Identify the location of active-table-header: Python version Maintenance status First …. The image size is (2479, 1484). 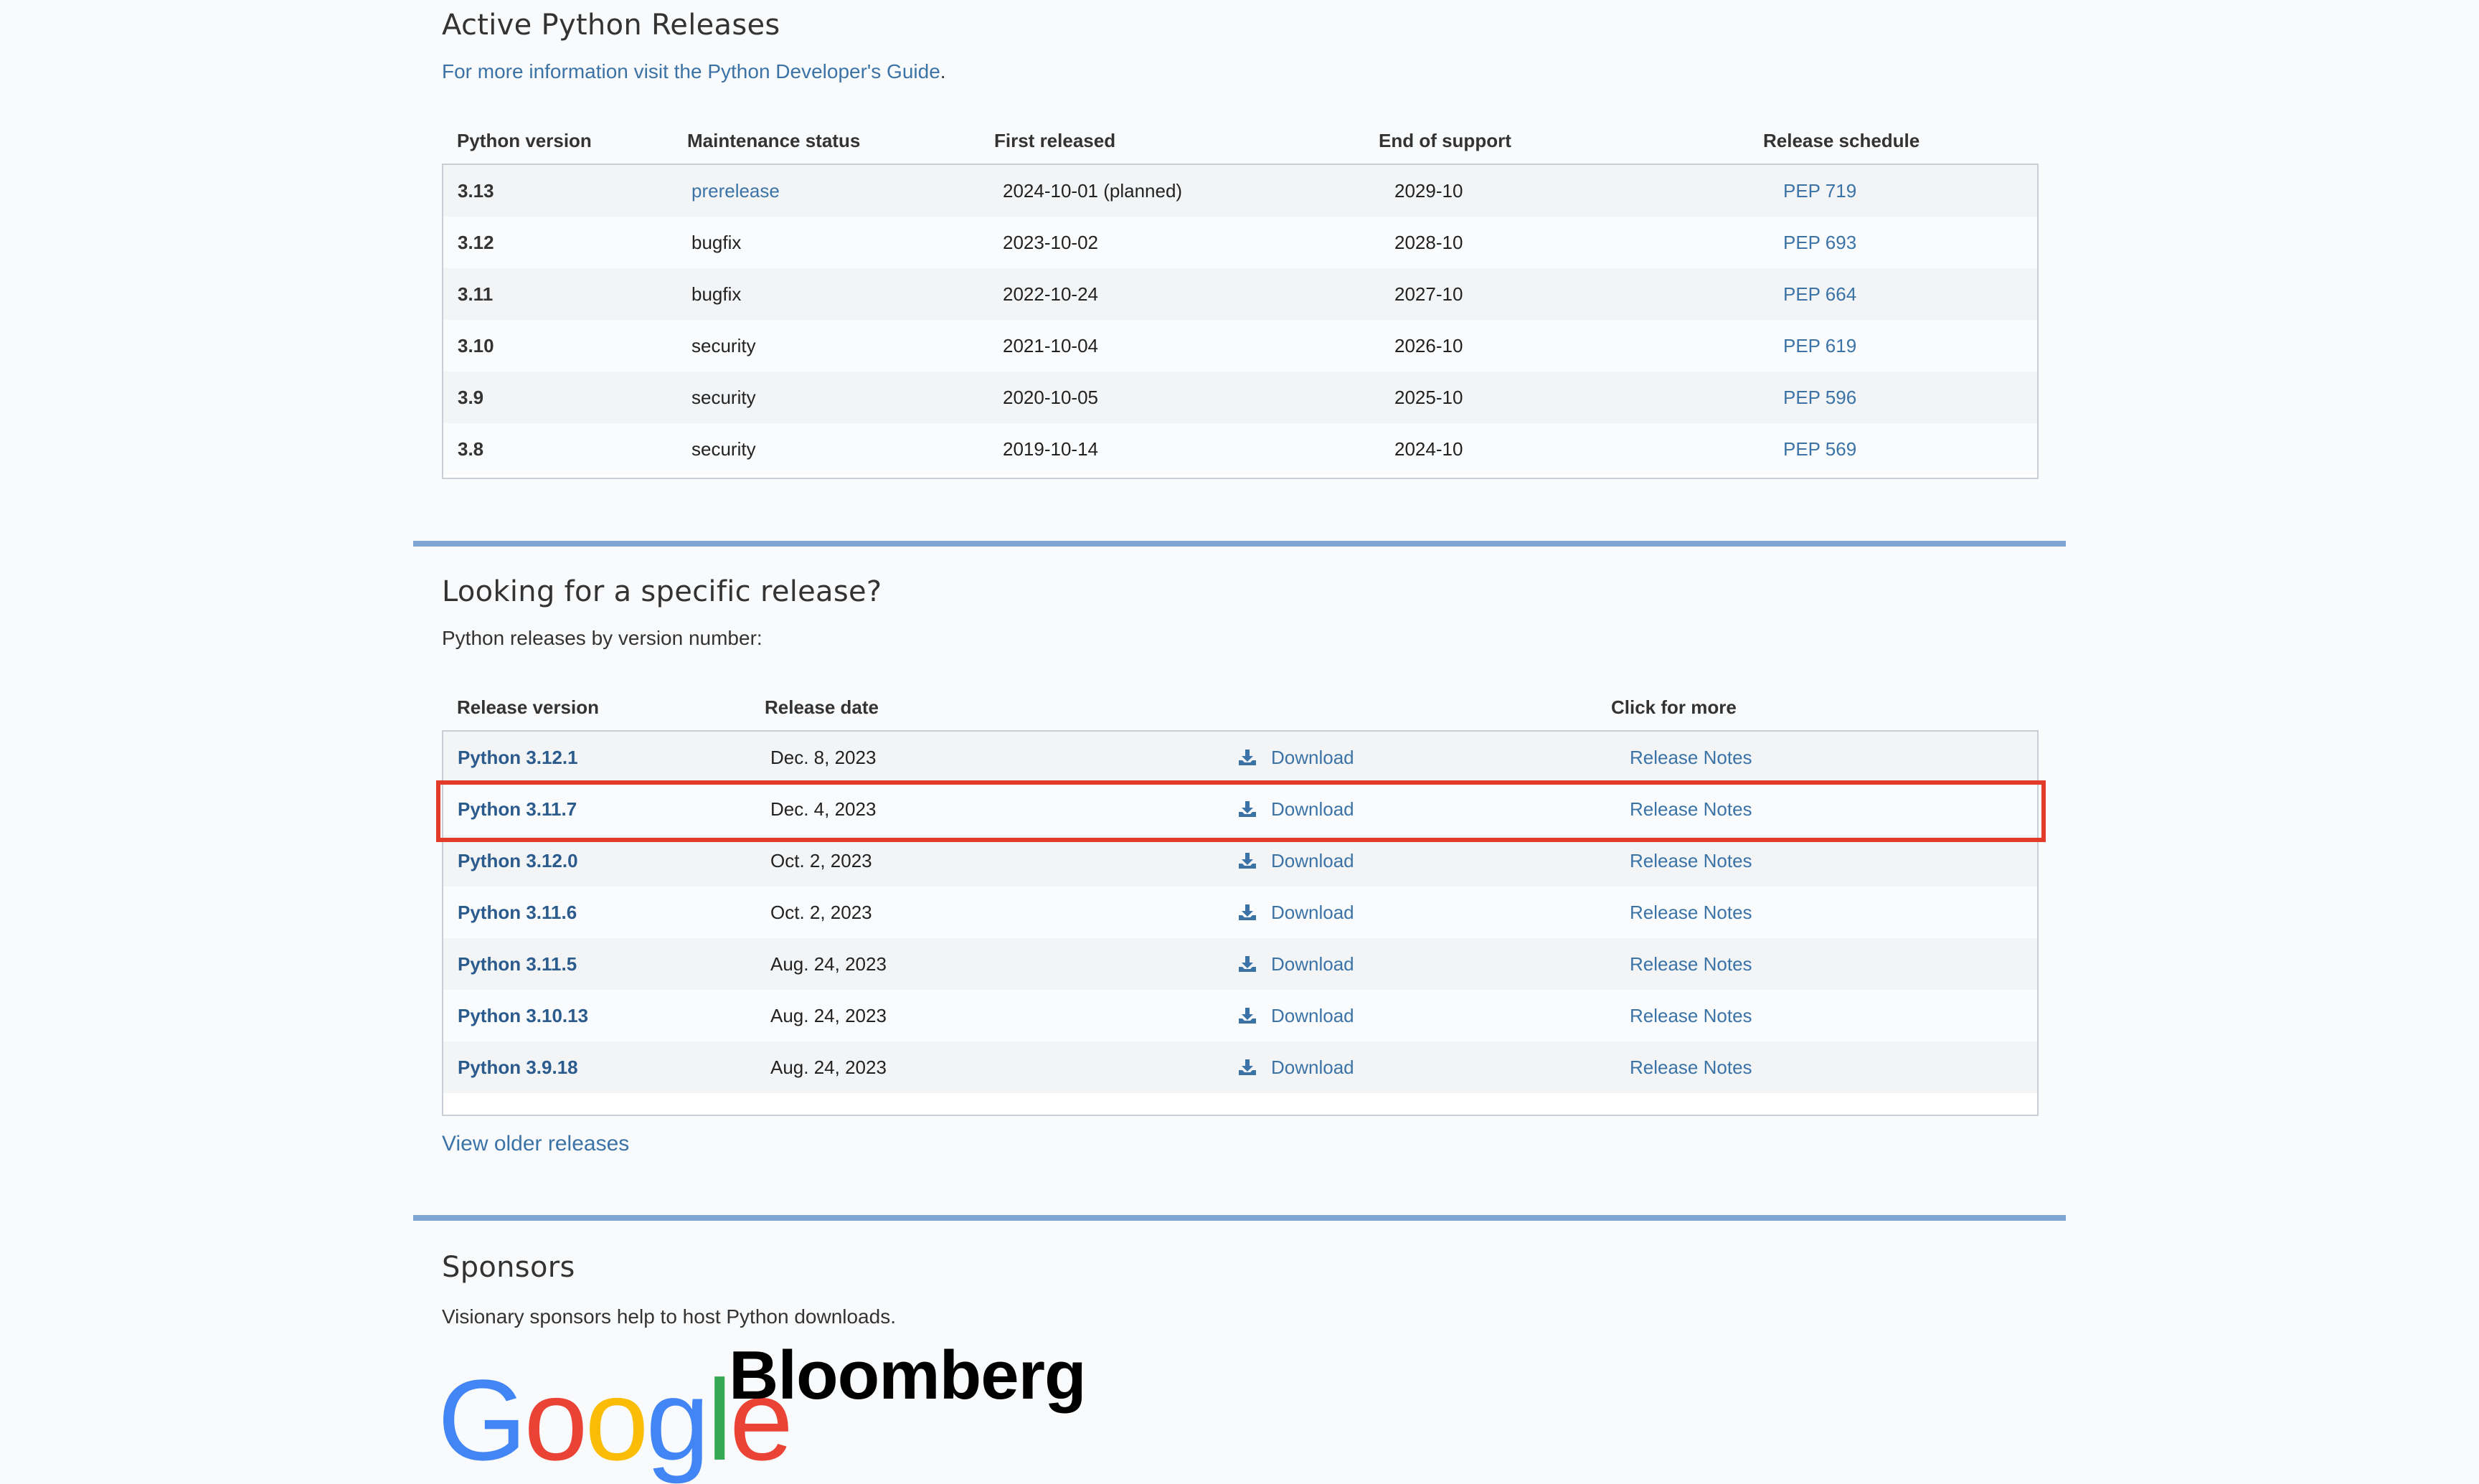
(1239, 145).